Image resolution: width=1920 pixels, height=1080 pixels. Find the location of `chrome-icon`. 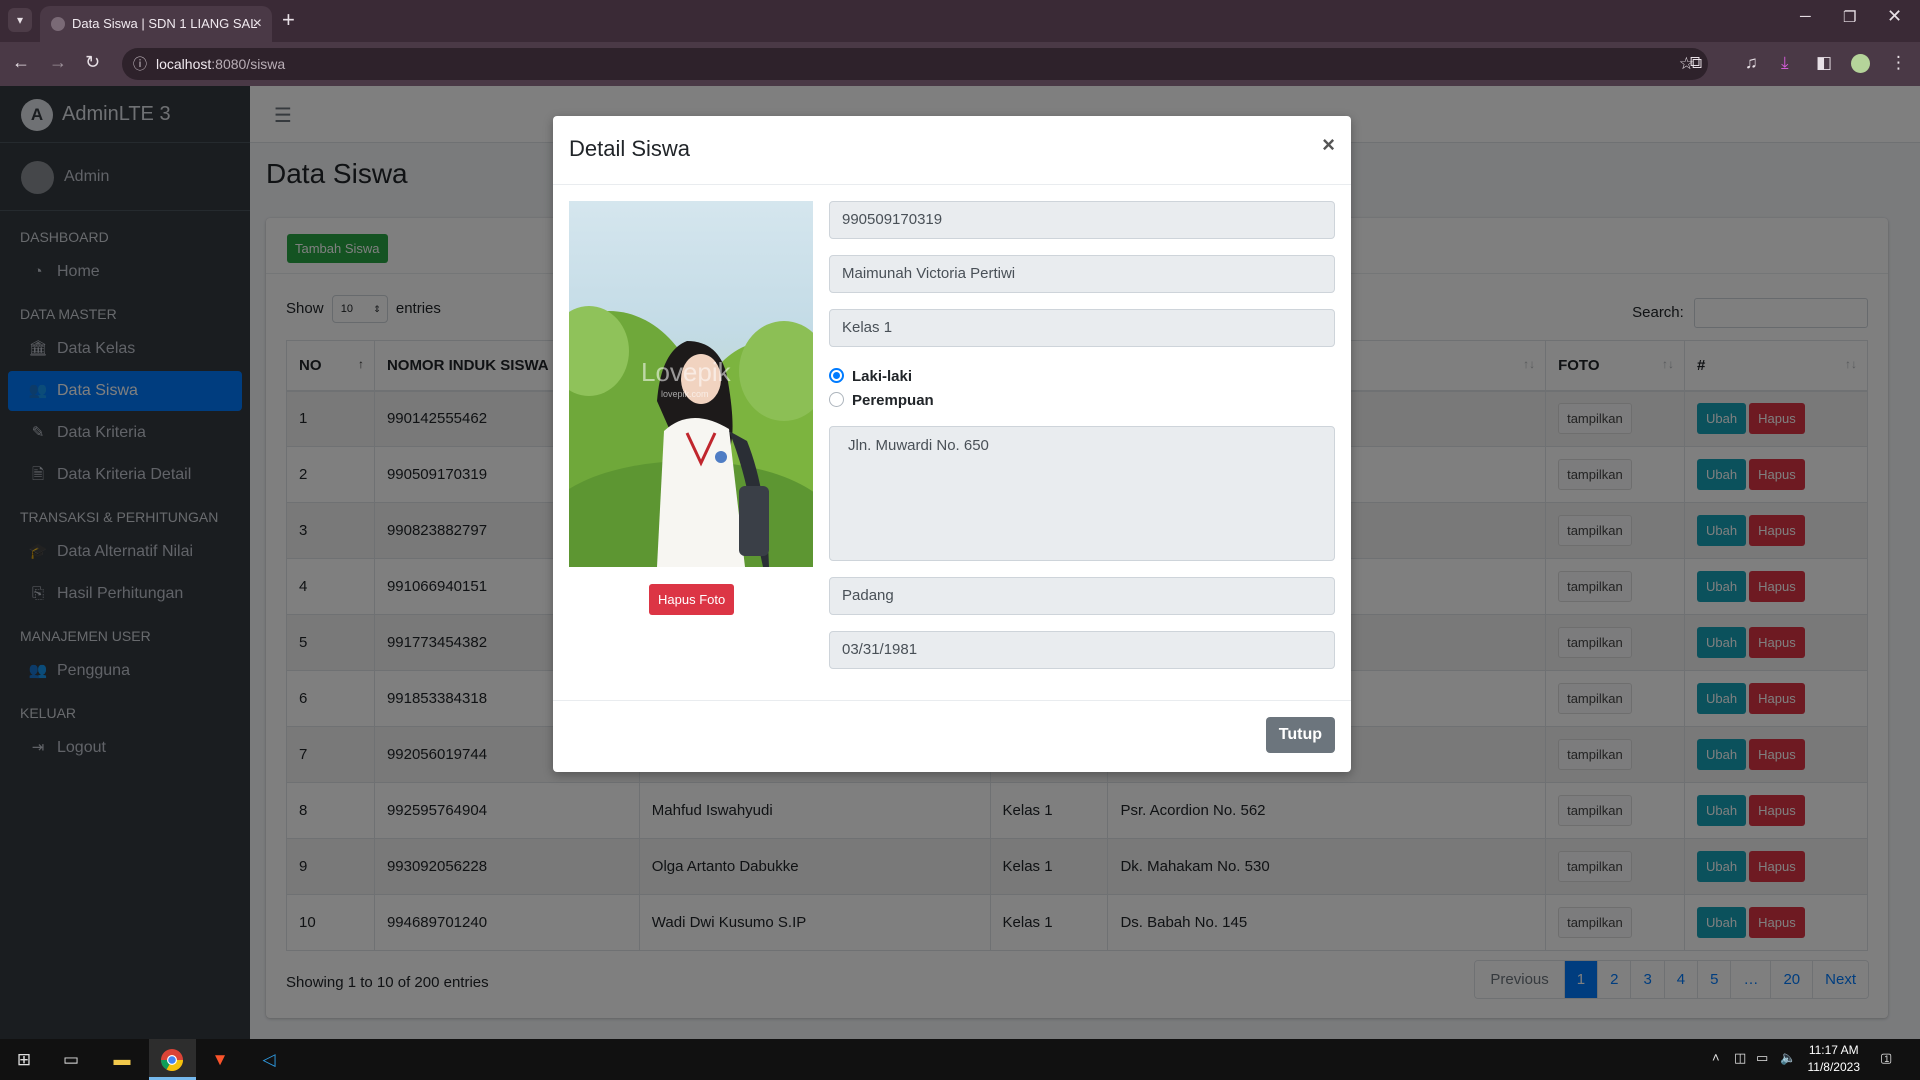

chrome-icon is located at coordinates (172, 1060).